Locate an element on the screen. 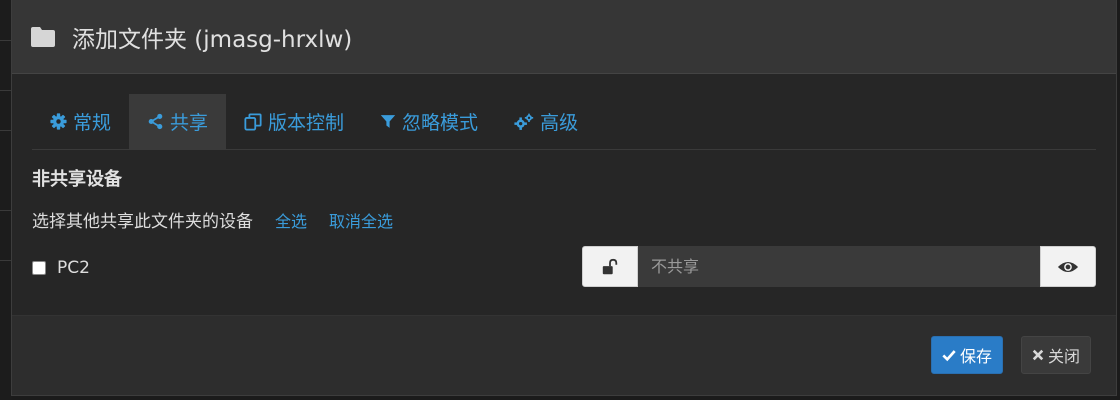  share-icon is located at coordinates (155, 121).